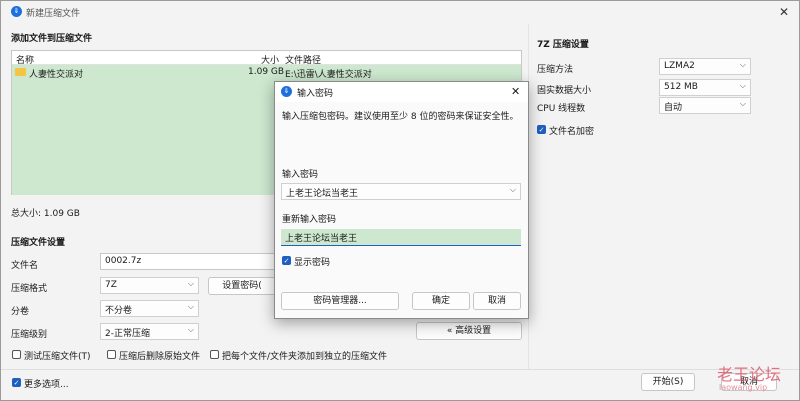  Describe the element at coordinates (214, 354) in the screenshot. I see `separate-archive-checkbox` at that location.